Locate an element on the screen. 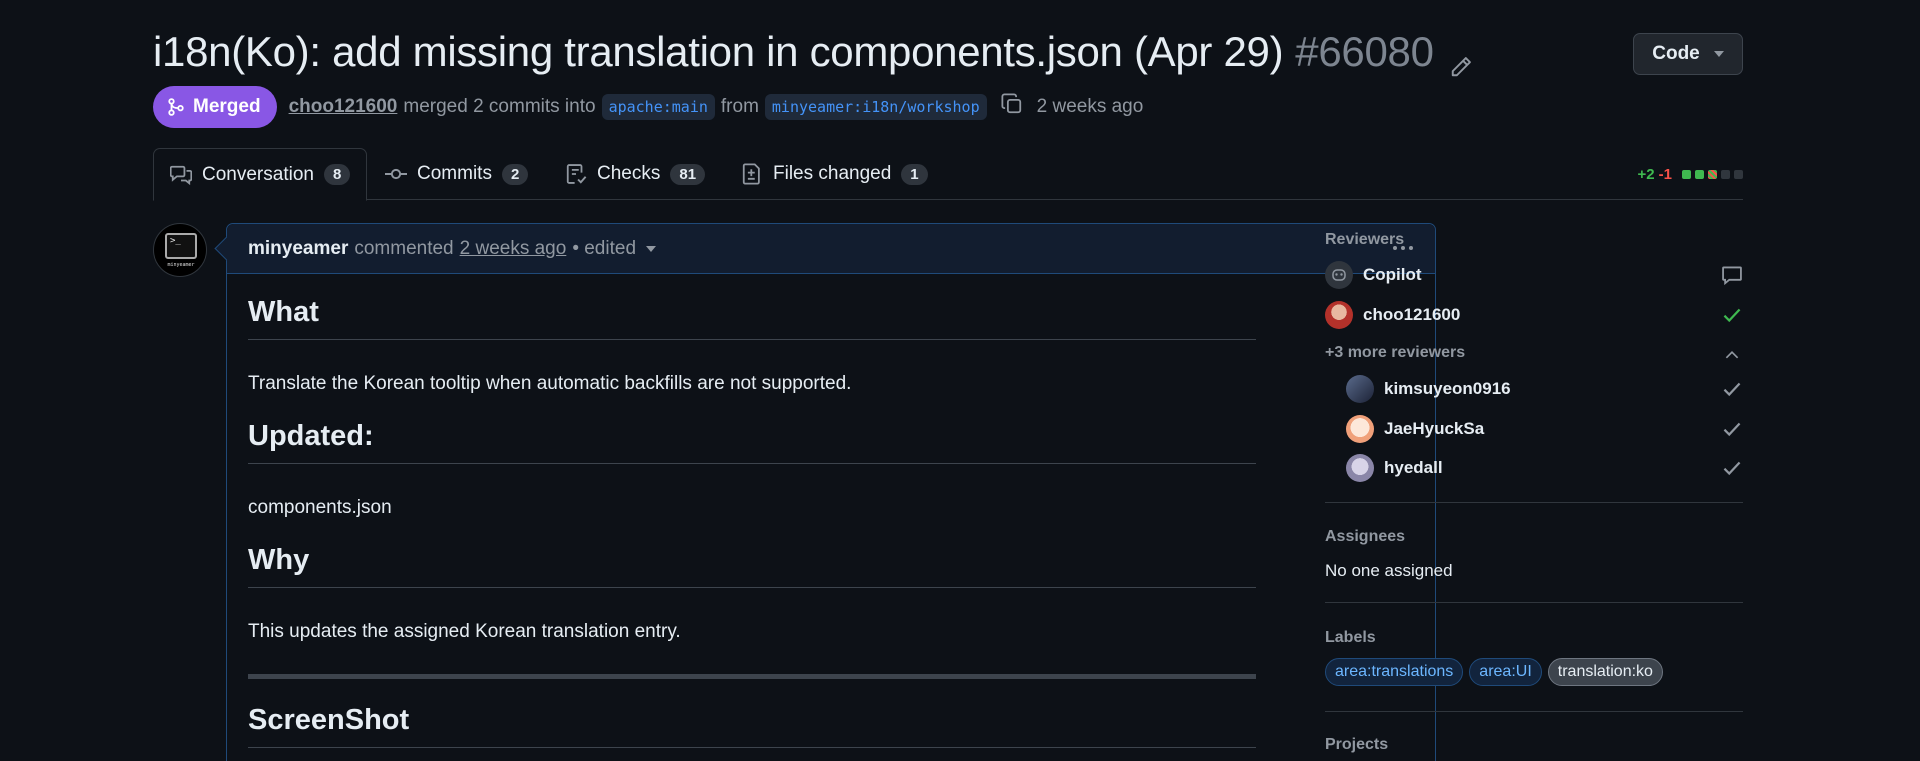  tab-checks-count: 81 is located at coordinates (688, 174).